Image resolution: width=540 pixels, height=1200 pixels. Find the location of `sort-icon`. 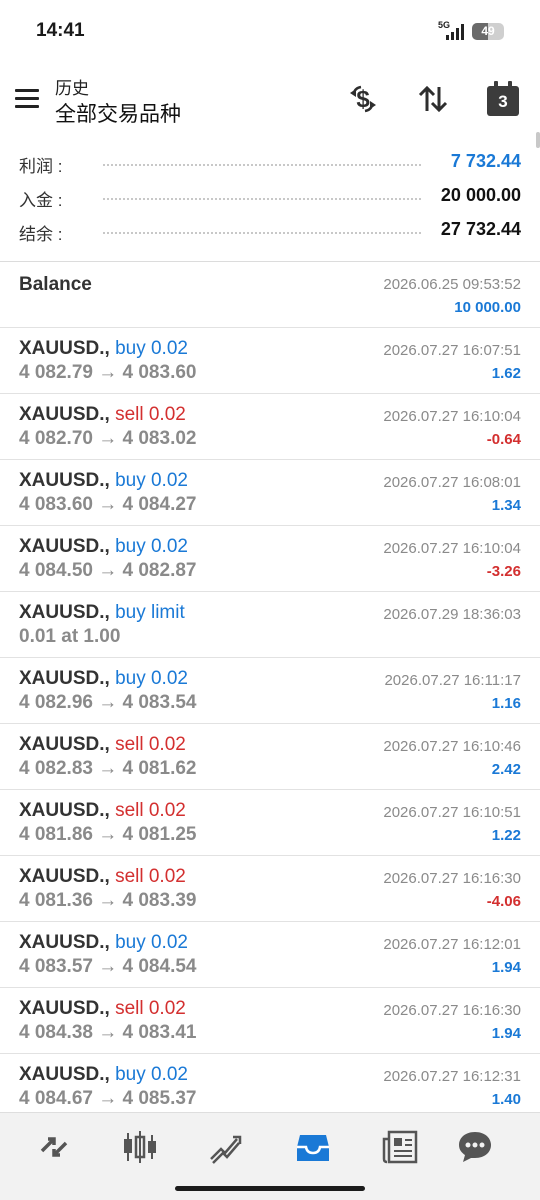

sort-icon is located at coordinates (433, 99).